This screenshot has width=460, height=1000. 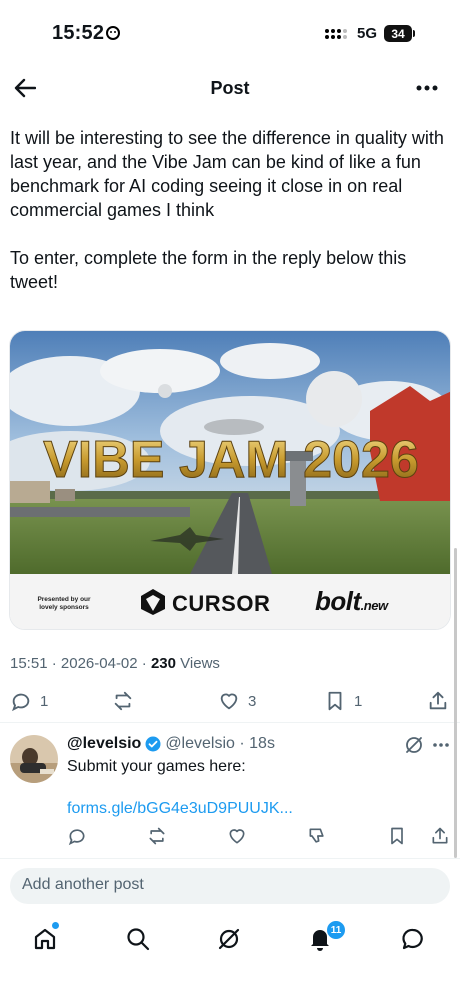 I want to click on reply-button: 1, so click(x=29, y=701).